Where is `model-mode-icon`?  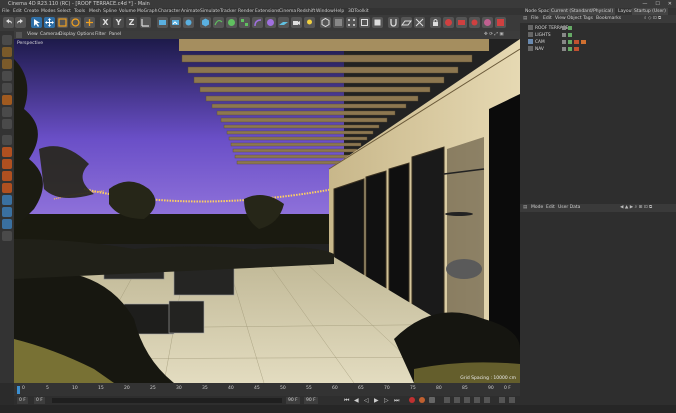 model-mode-icon is located at coordinates (325, 22).